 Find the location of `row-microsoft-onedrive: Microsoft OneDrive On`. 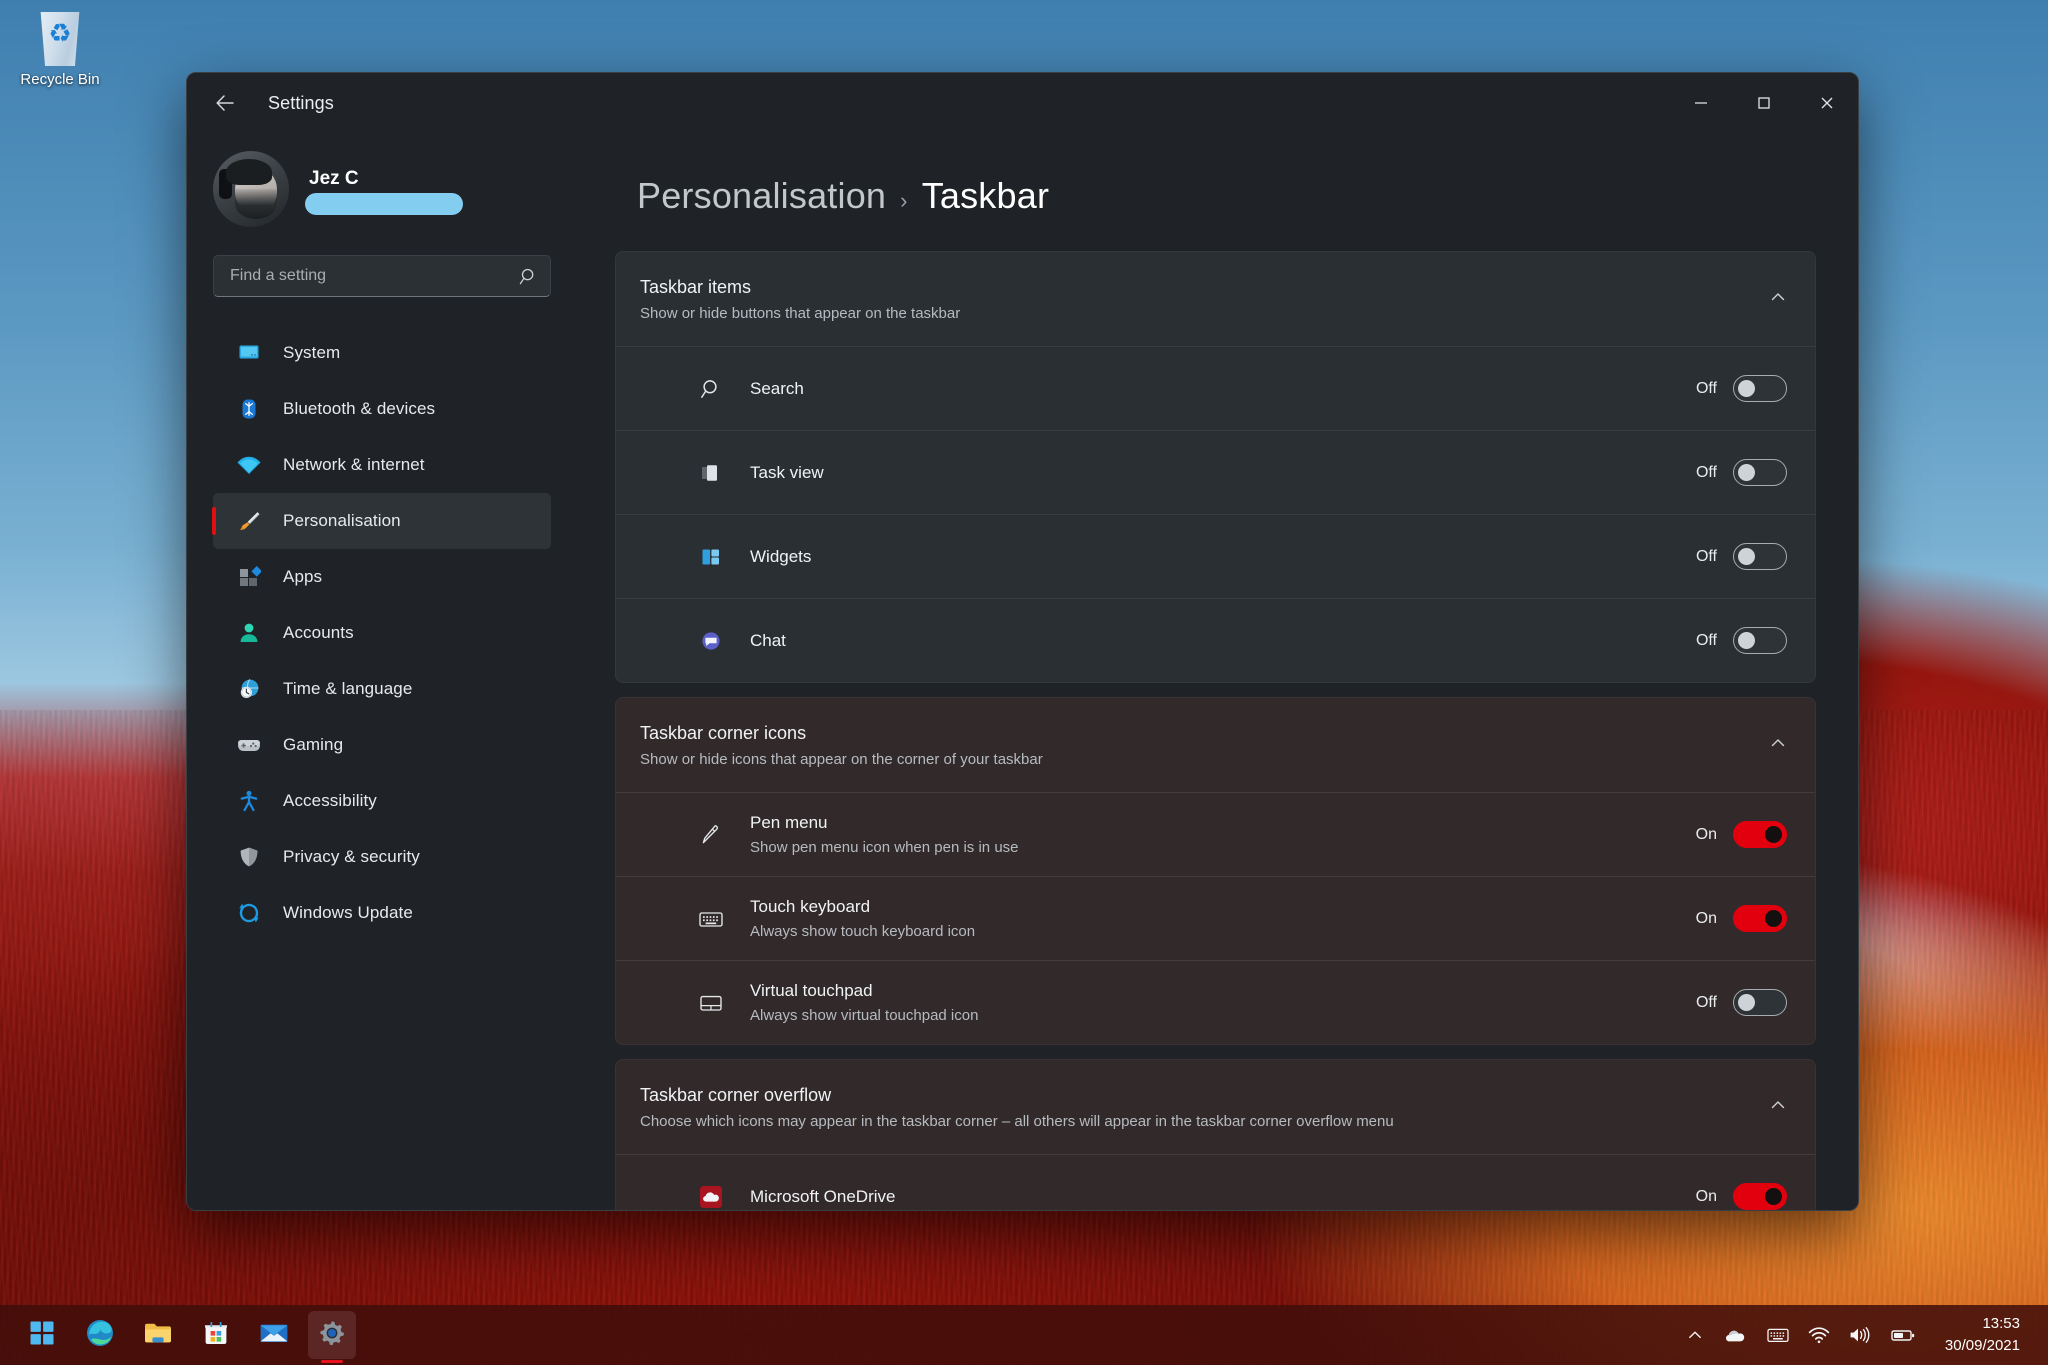

row-microsoft-onedrive: Microsoft OneDrive On is located at coordinates (1215, 1182).